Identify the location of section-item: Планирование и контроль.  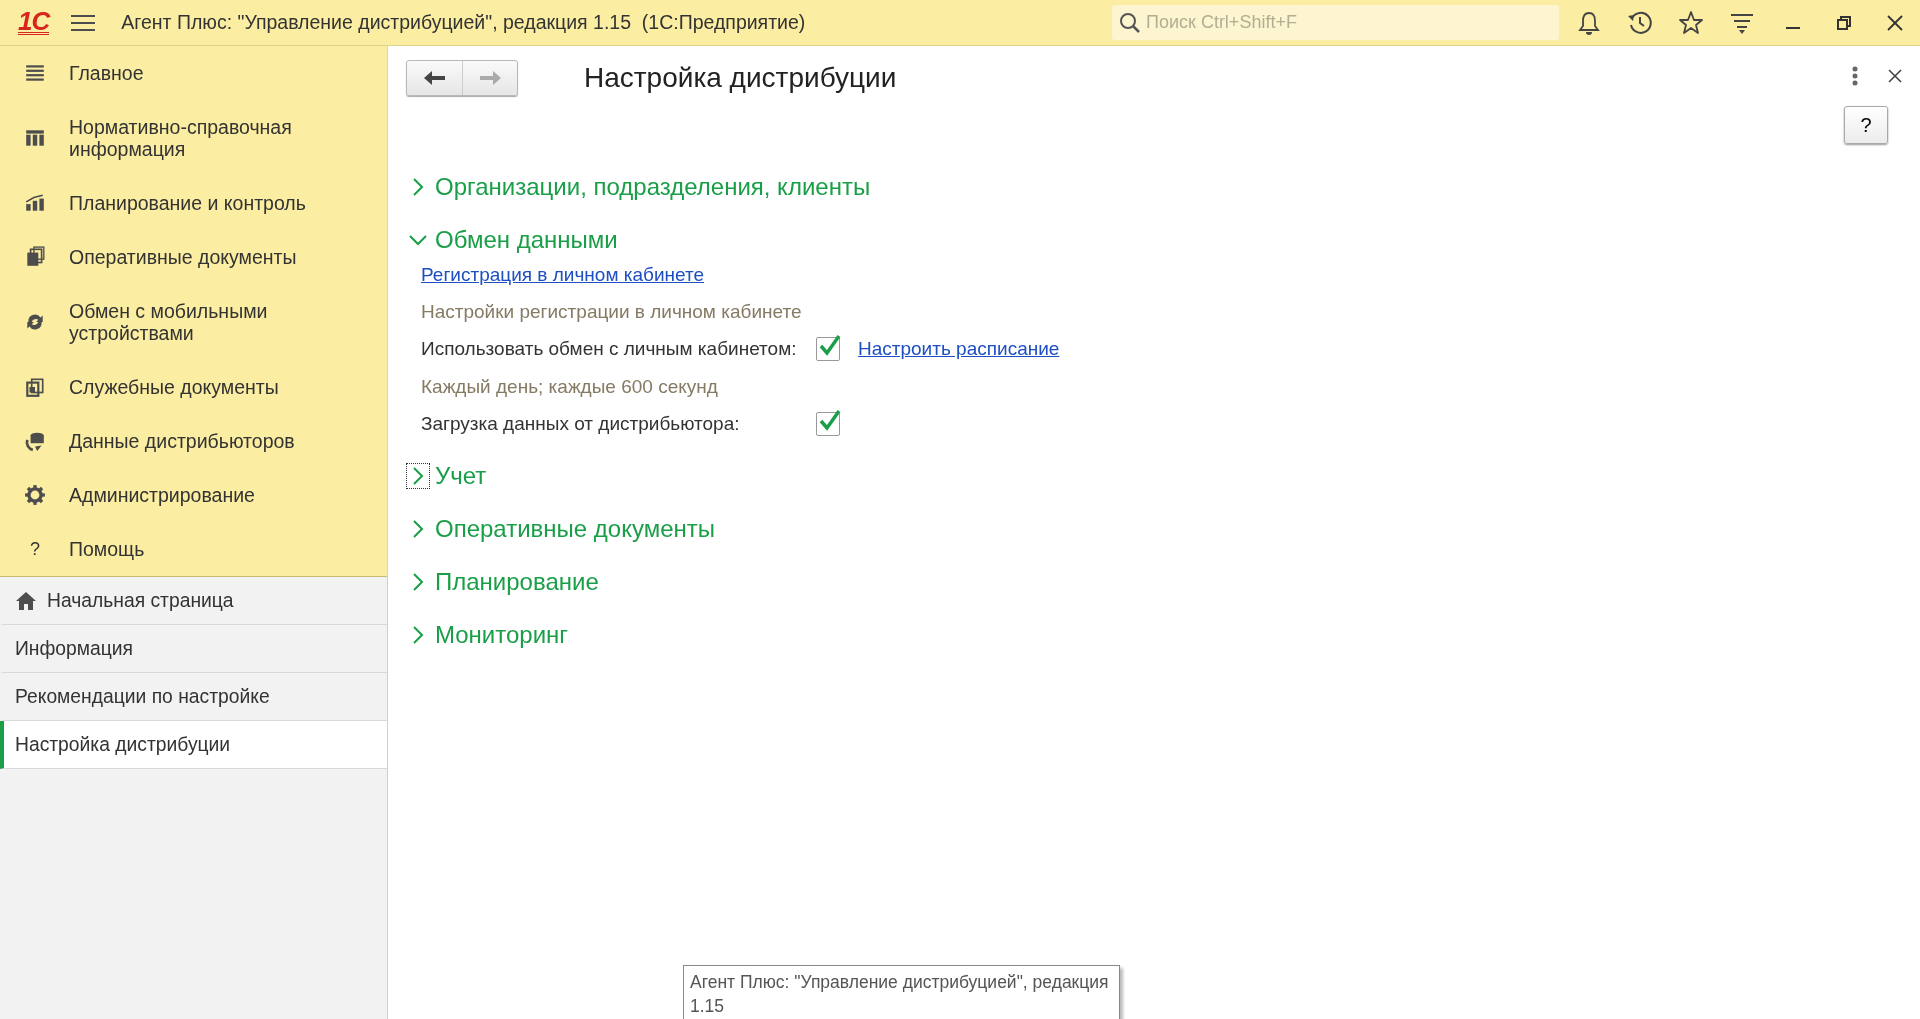
(193, 203).